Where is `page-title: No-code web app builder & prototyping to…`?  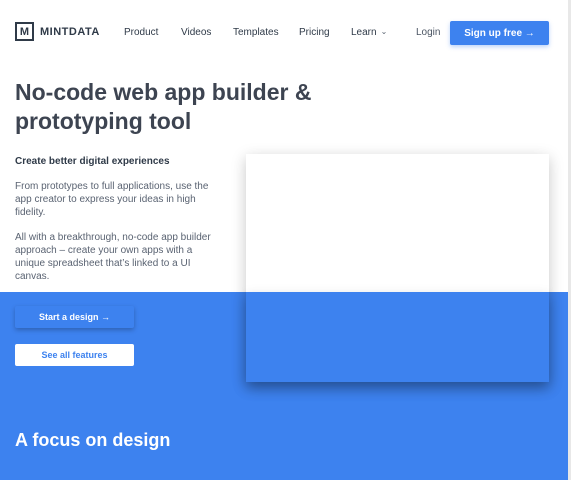
page-title: No-code web app builder & prototyping to… is located at coordinates (163, 106).